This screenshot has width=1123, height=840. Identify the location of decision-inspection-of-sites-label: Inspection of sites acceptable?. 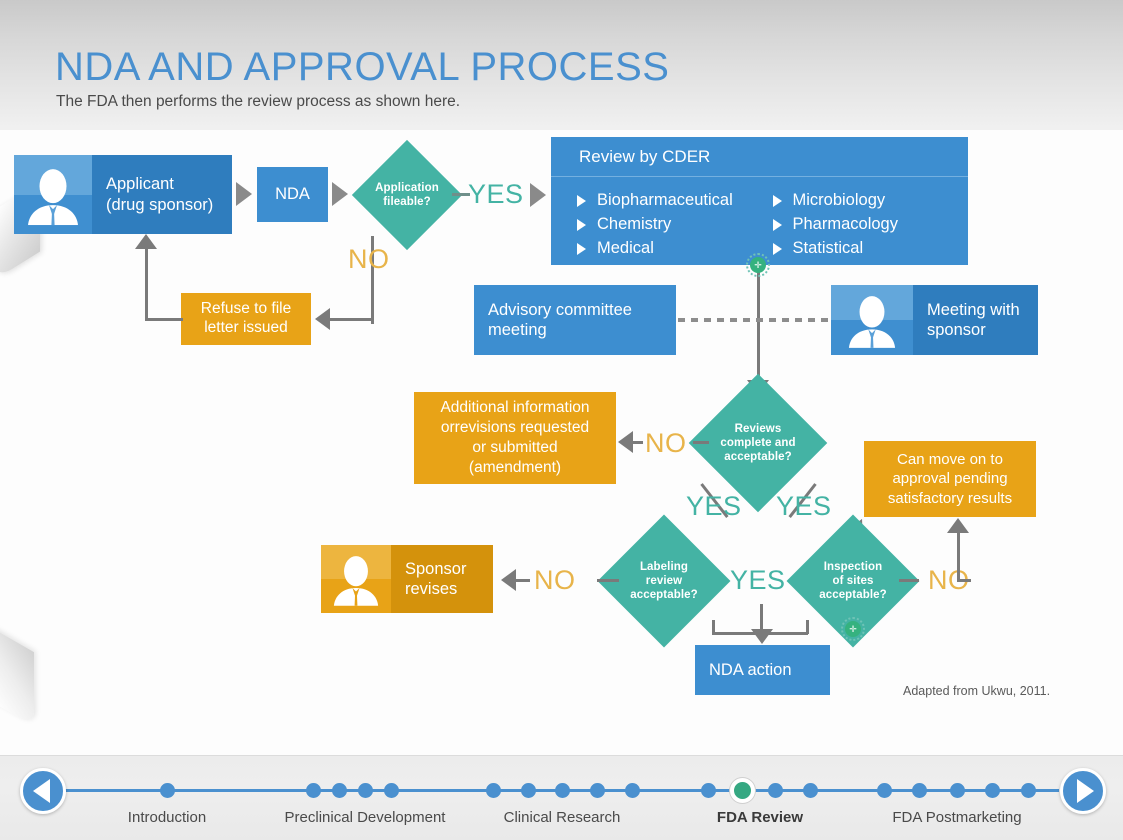
(853, 580).